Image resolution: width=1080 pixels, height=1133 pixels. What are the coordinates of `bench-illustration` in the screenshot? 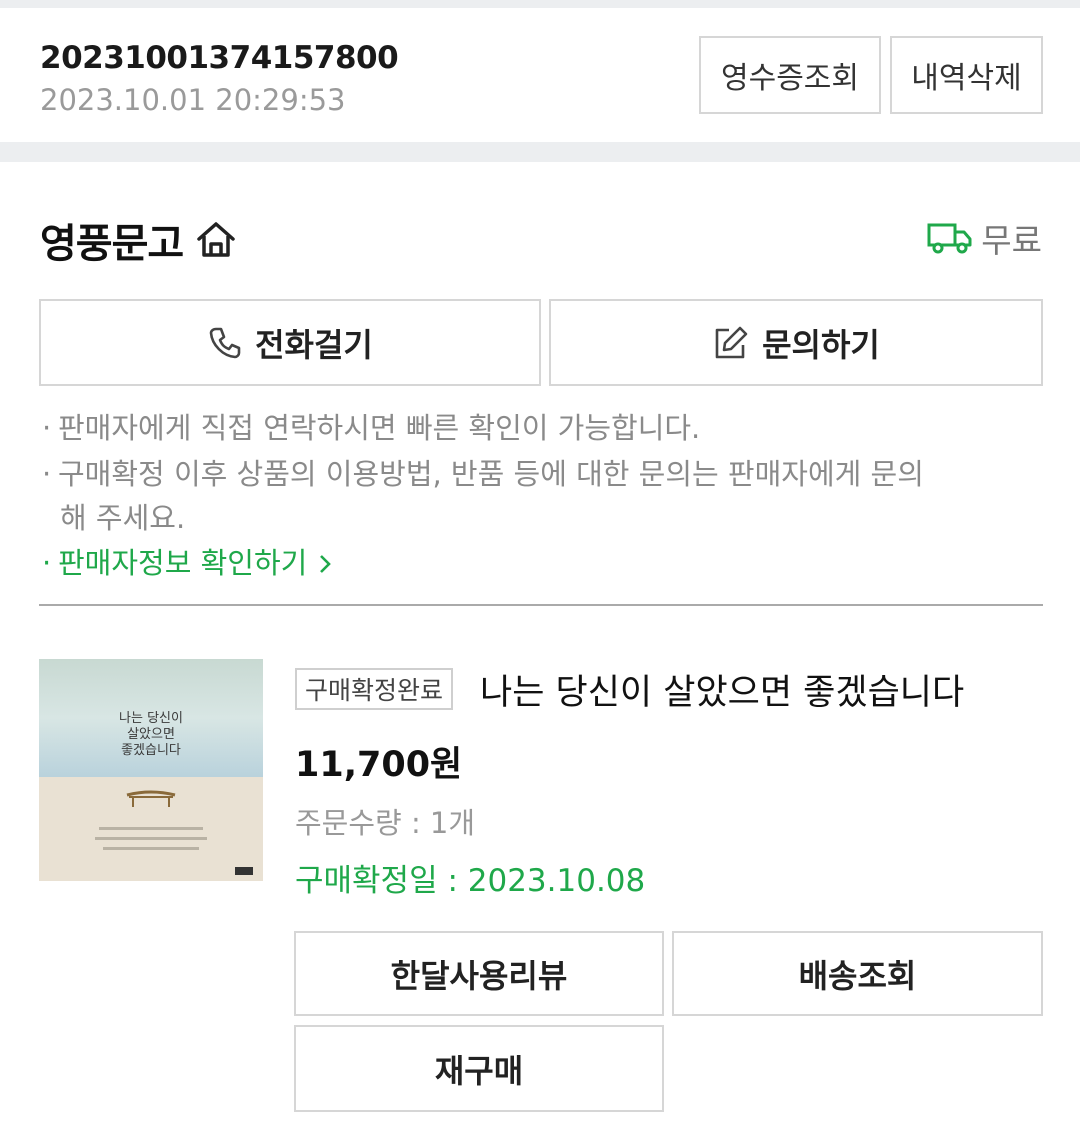 It's located at (151, 798).